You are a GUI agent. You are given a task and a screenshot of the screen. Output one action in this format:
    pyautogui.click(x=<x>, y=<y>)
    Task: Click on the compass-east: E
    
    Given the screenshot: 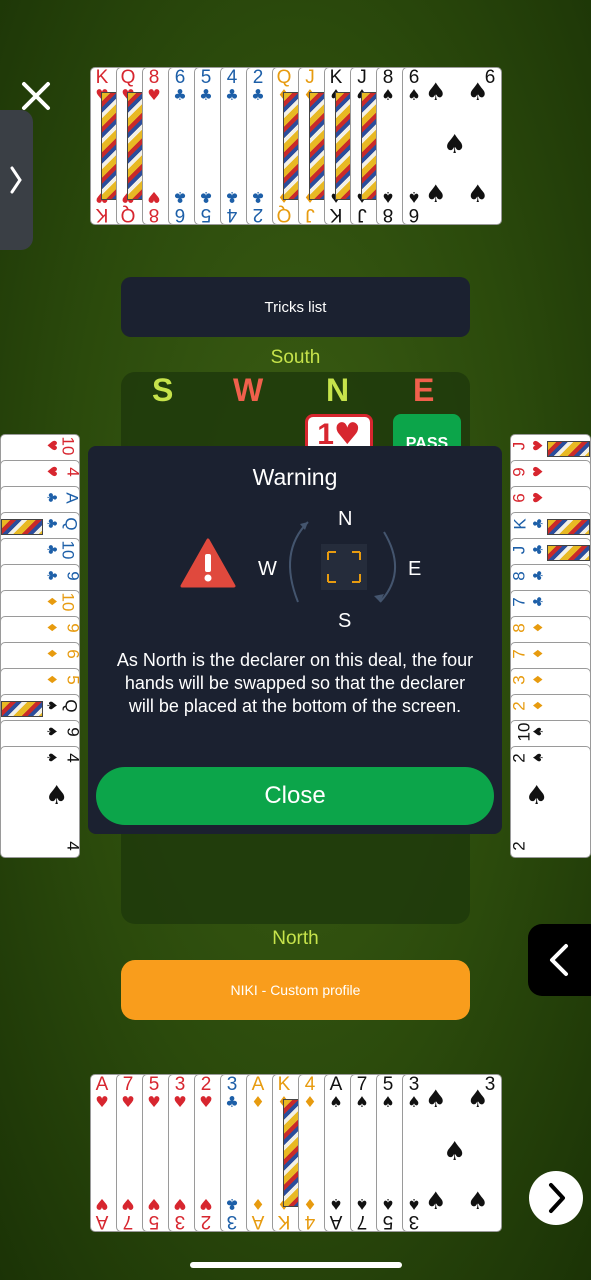 What is the action you would take?
    pyautogui.click(x=415, y=569)
    